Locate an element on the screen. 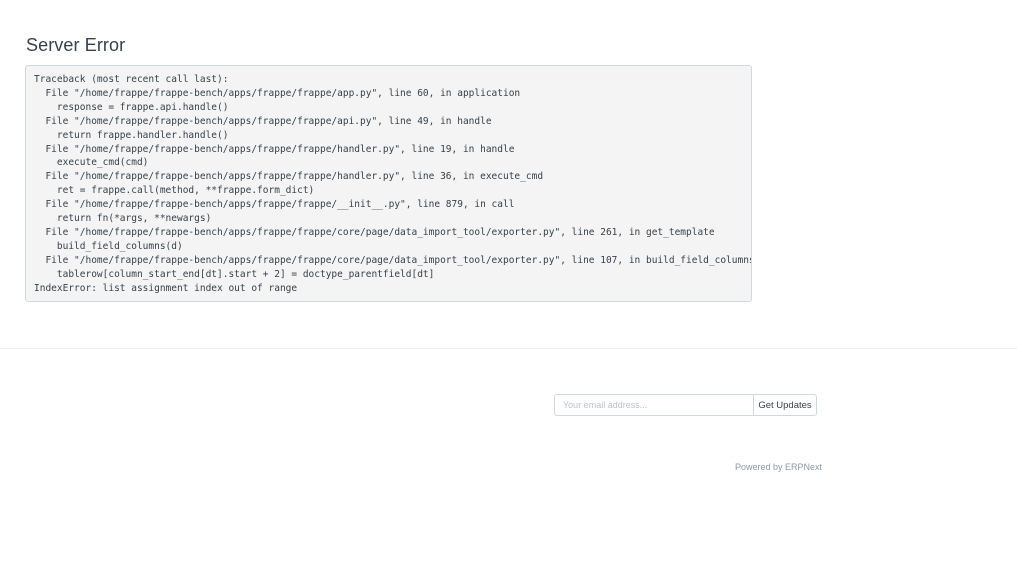 This screenshot has width=1017, height=582. email-input is located at coordinates (653, 405).